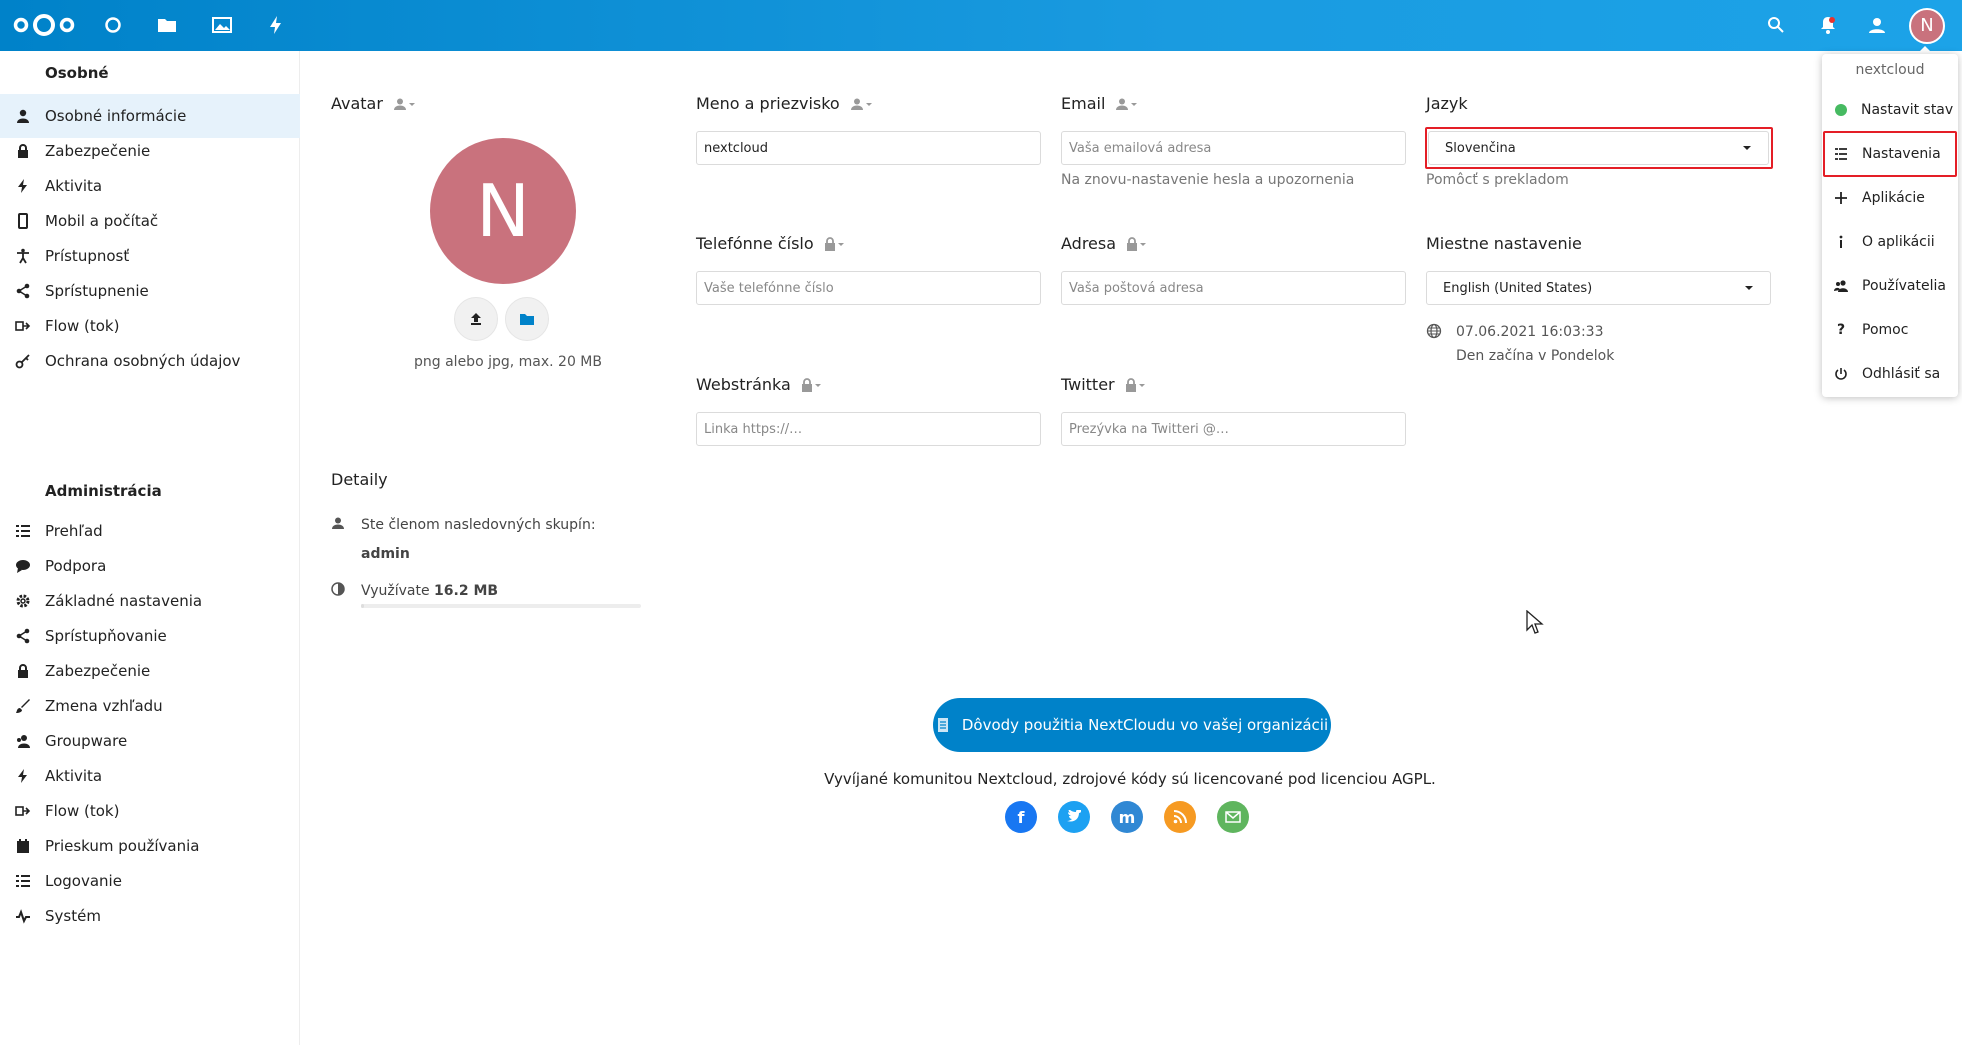 This screenshot has height=1045, width=1962. I want to click on phone-icon, so click(23, 221).